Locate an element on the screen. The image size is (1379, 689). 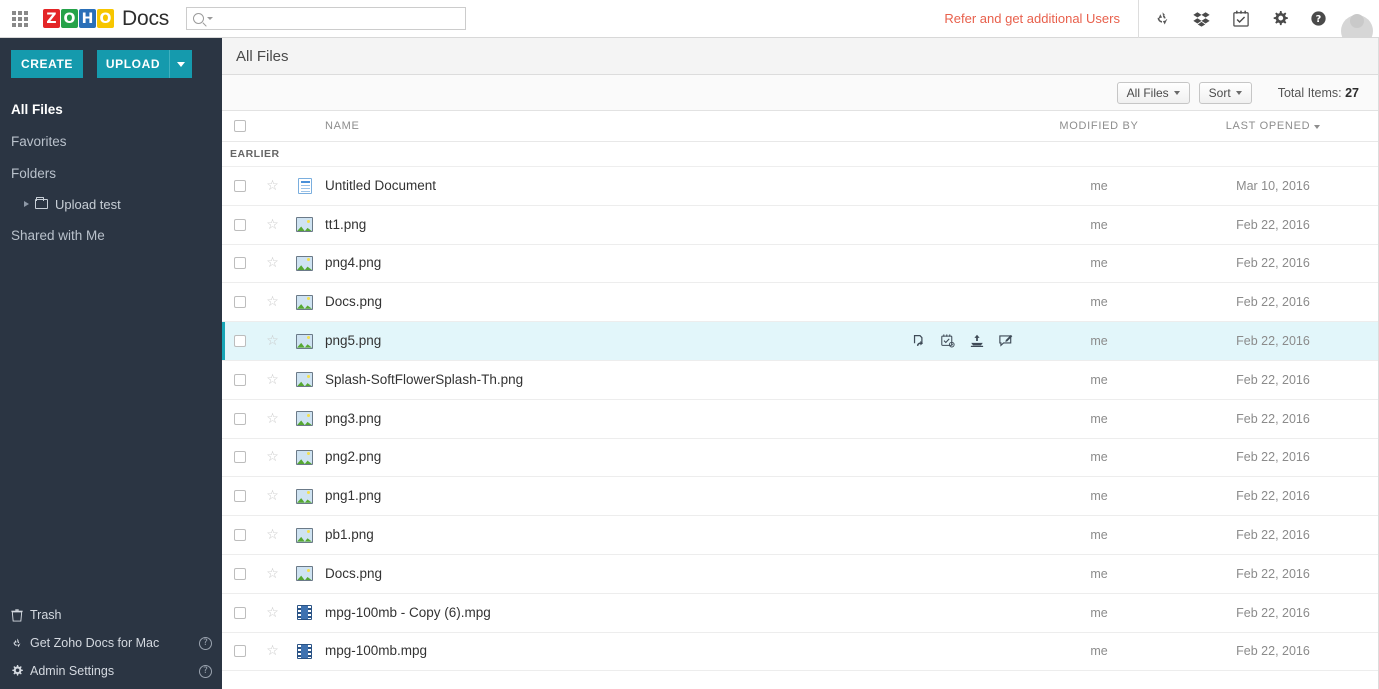
sync-icon is located at coordinates (1162, 19).